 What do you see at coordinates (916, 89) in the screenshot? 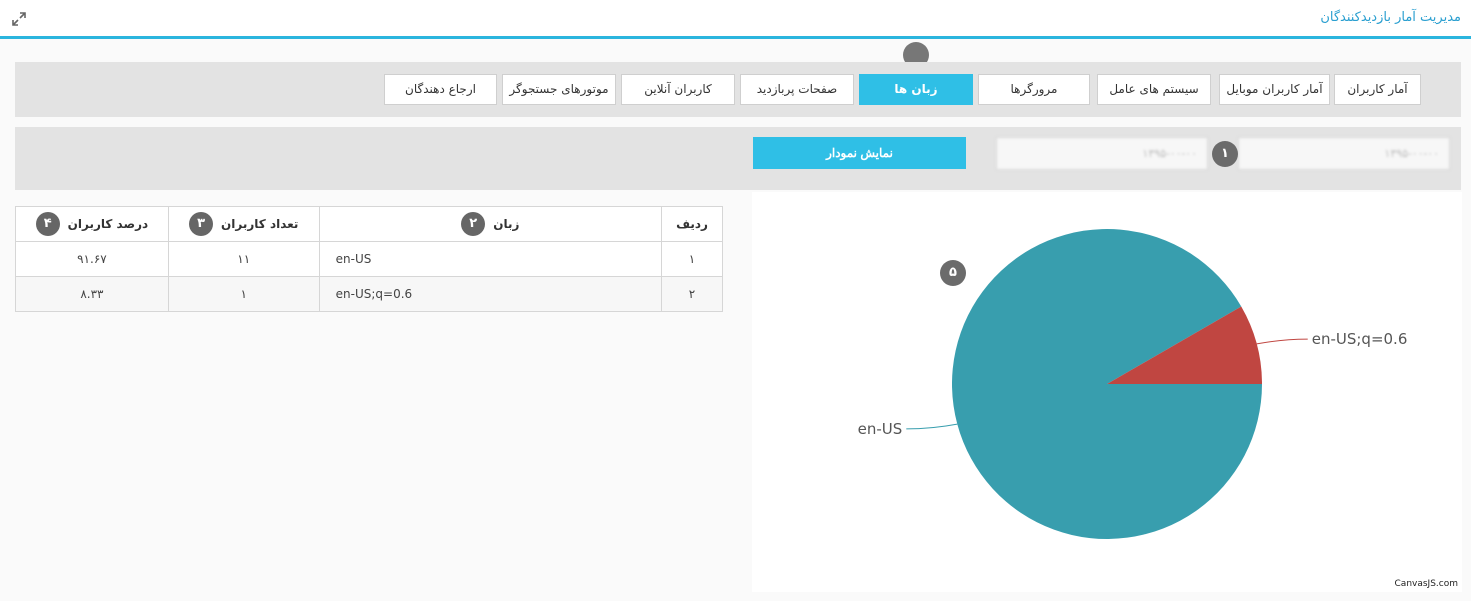
I see `tab-languages: زبان ها` at bounding box center [916, 89].